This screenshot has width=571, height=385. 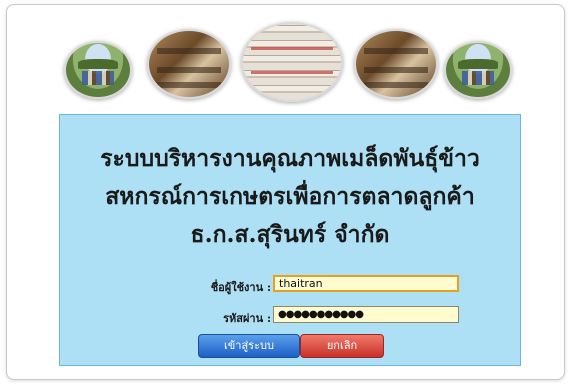 What do you see at coordinates (292, 62) in the screenshot?
I see `rice-sacks-photo` at bounding box center [292, 62].